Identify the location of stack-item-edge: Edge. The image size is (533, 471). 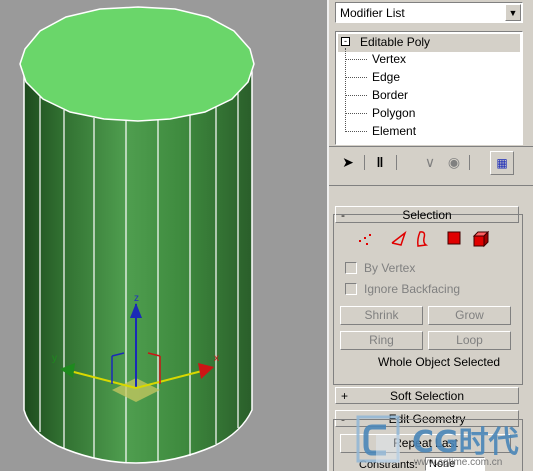
(386, 77).